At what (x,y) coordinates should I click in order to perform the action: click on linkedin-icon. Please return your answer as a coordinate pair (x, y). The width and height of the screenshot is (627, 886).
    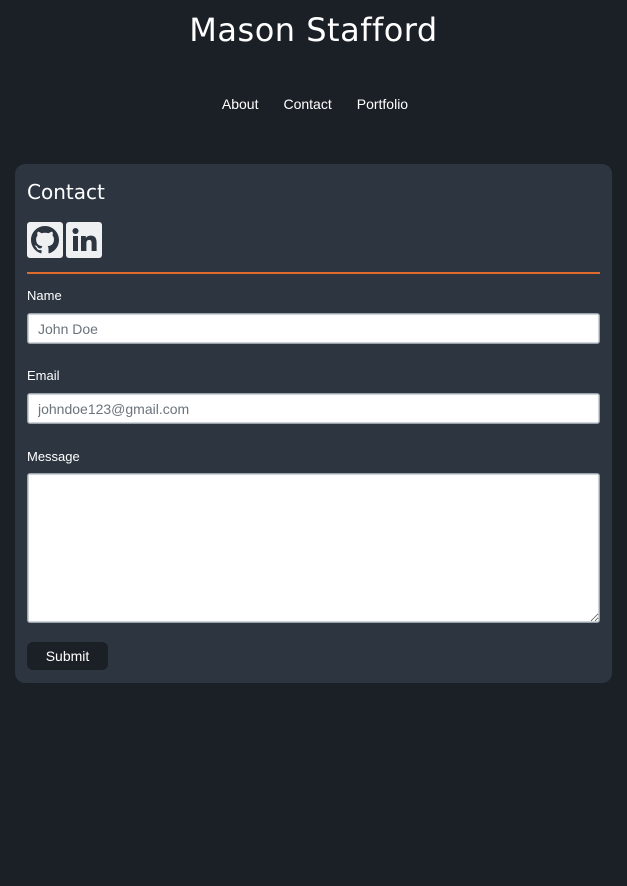
    Looking at the image, I should click on (84, 239).